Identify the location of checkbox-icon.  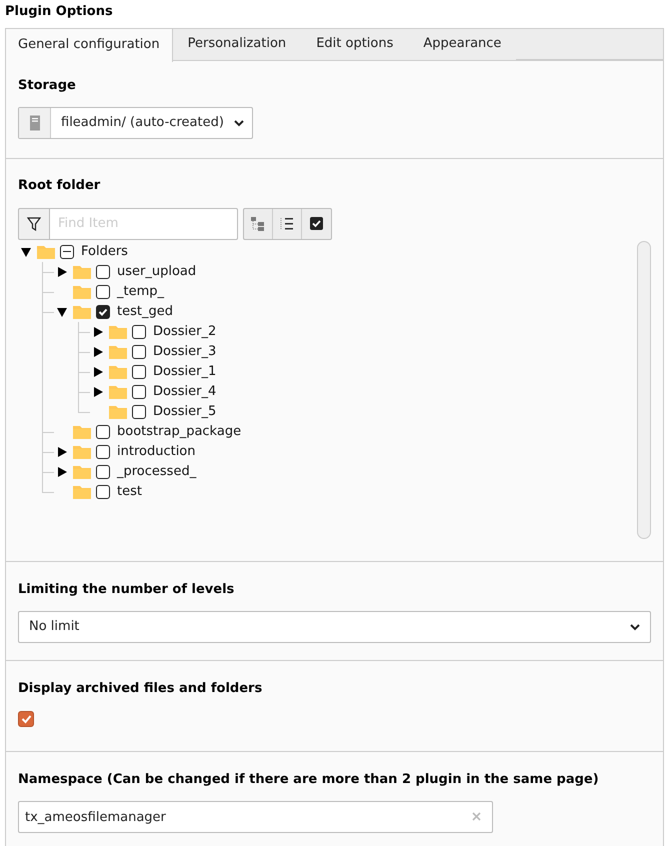
(316, 223).